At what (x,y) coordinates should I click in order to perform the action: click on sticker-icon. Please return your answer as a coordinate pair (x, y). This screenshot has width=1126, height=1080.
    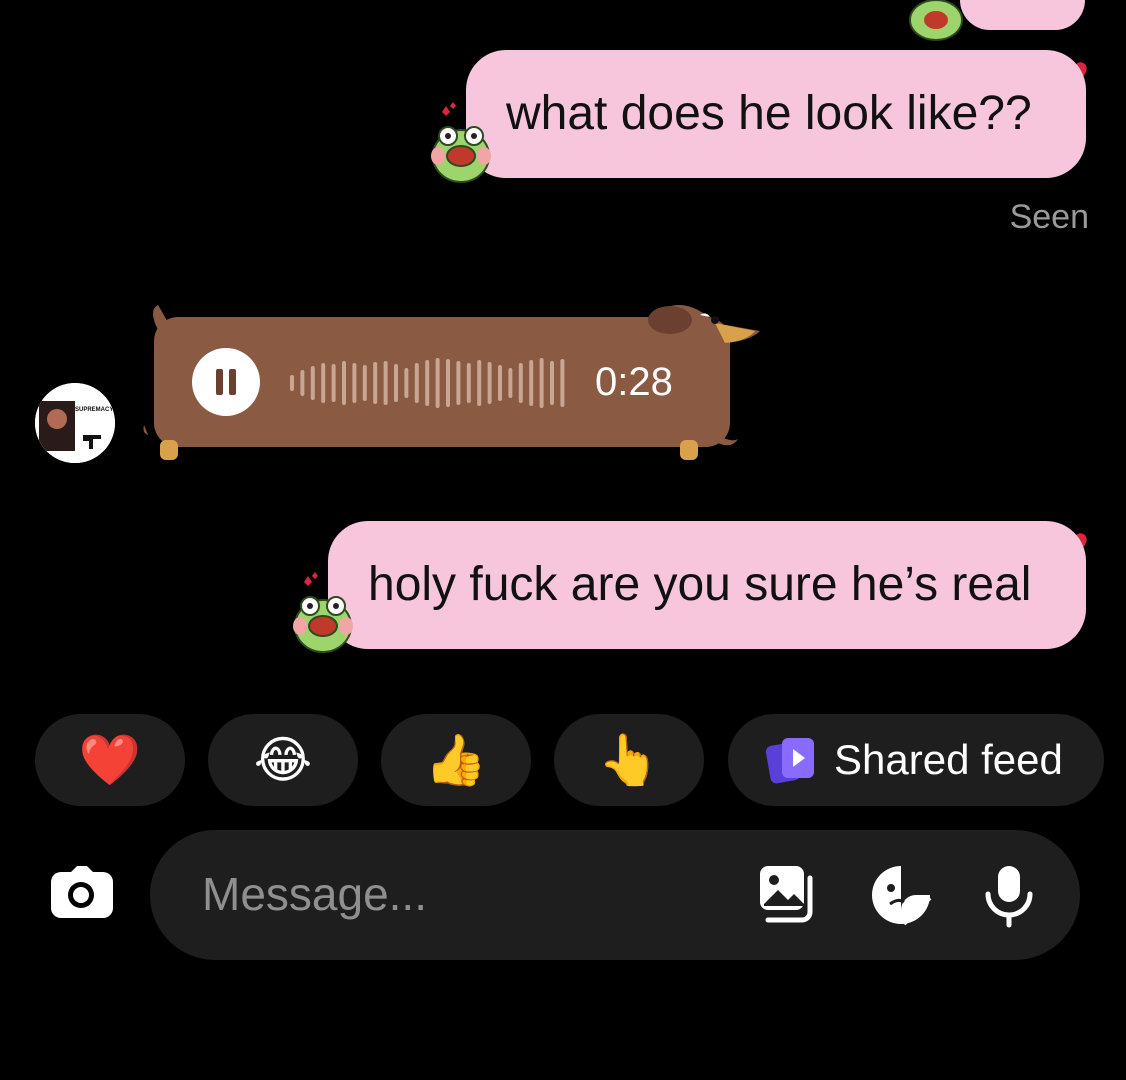
    Looking at the image, I should click on (901, 895).